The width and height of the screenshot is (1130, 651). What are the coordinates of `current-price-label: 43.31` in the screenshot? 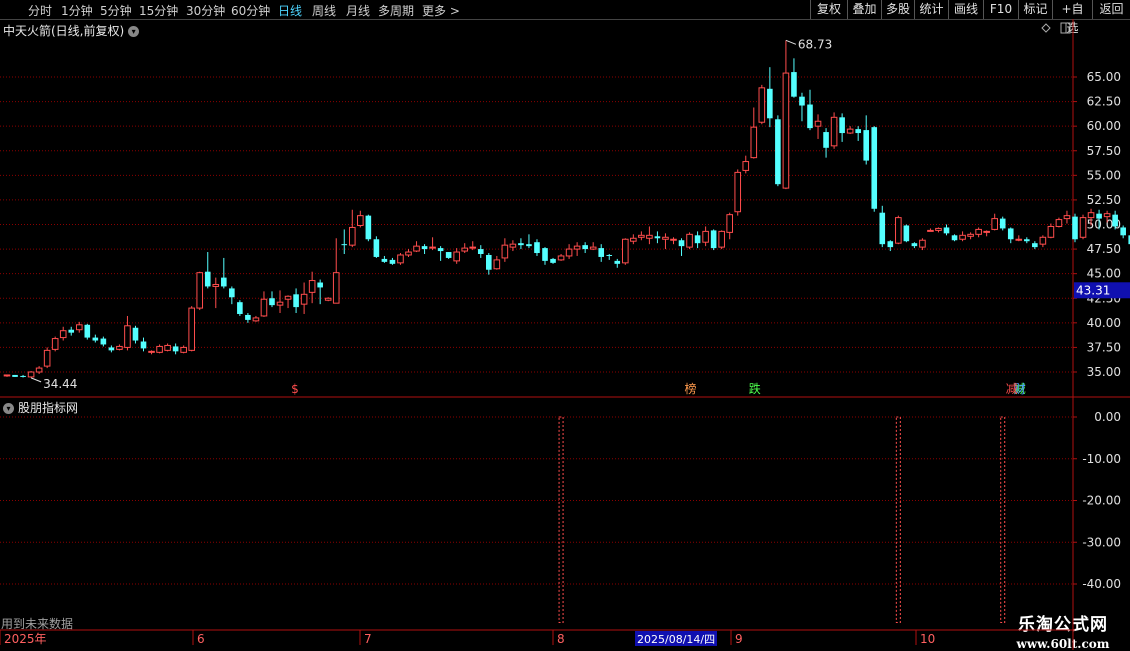 It's located at (1093, 290).